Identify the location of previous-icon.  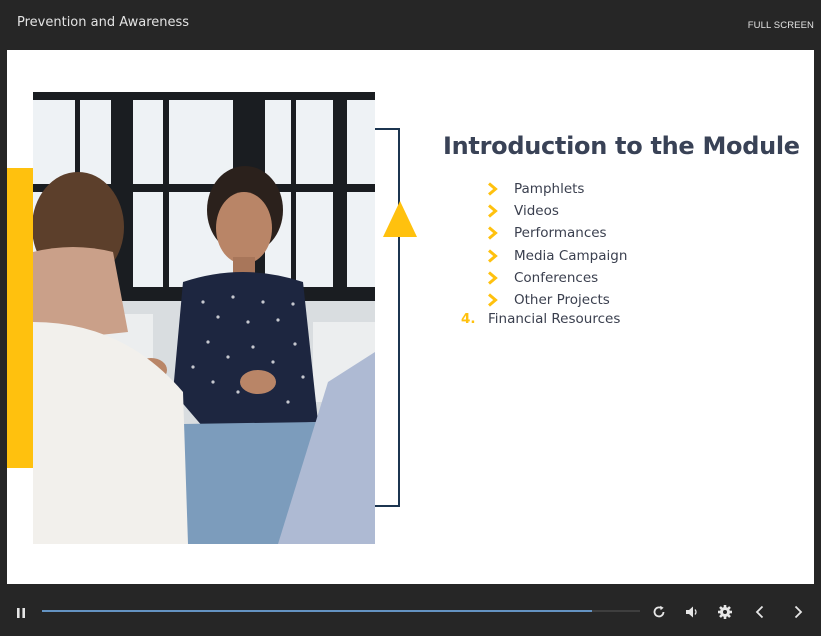
(760, 612).